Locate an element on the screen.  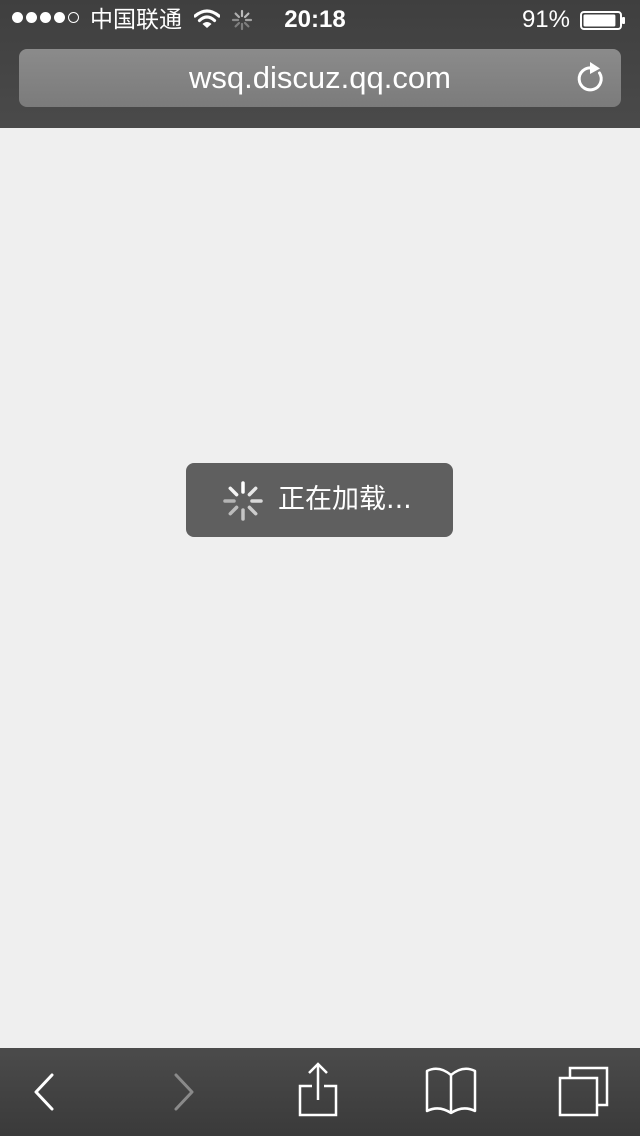
bookmarks-button is located at coordinates (451, 1092).